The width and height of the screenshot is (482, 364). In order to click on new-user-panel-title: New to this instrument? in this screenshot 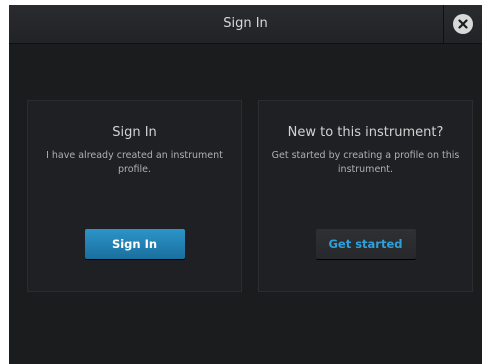, I will do `click(365, 132)`.